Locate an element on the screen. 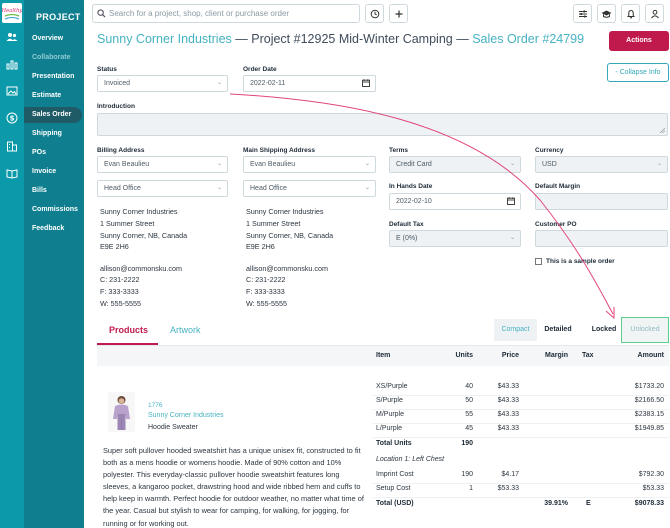 This screenshot has height=528, width=670. product-name: Hoodie Sweater is located at coordinates (173, 427).